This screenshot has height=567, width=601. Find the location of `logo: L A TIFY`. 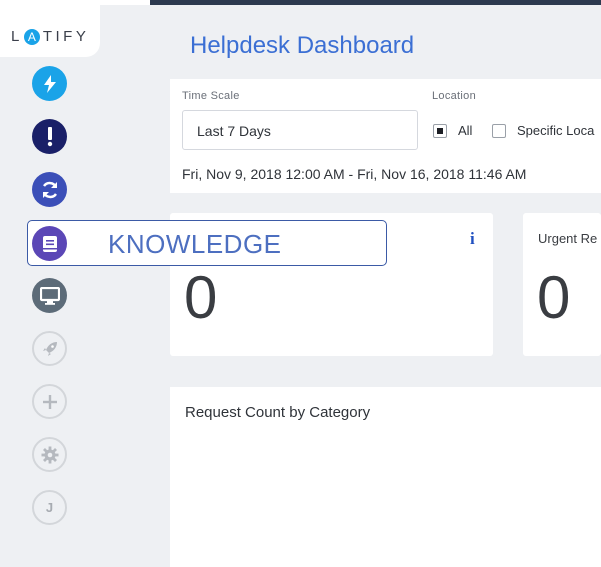

logo: L A TIFY is located at coordinates (50, 36).